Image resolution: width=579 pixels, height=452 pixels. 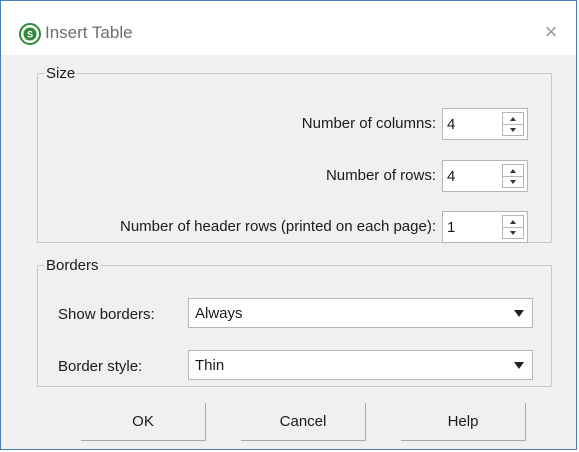 What do you see at coordinates (485, 227) in the screenshot?
I see `header-rows-spinbox: 1` at bounding box center [485, 227].